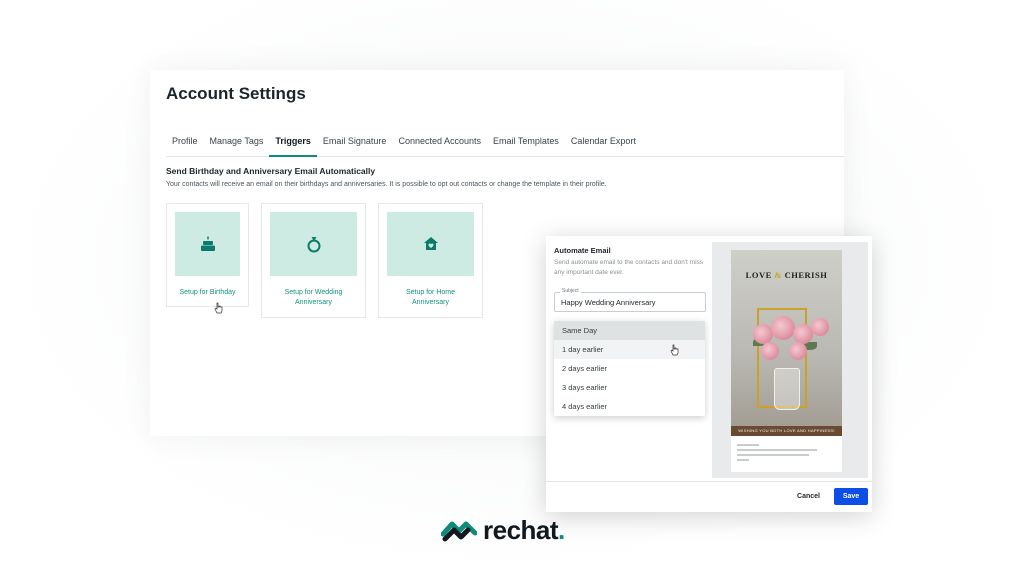 Image resolution: width=1024 pixels, height=576 pixels. Describe the element at coordinates (709, 496) in the screenshot. I see `modal-footer: Cancel Save` at that location.